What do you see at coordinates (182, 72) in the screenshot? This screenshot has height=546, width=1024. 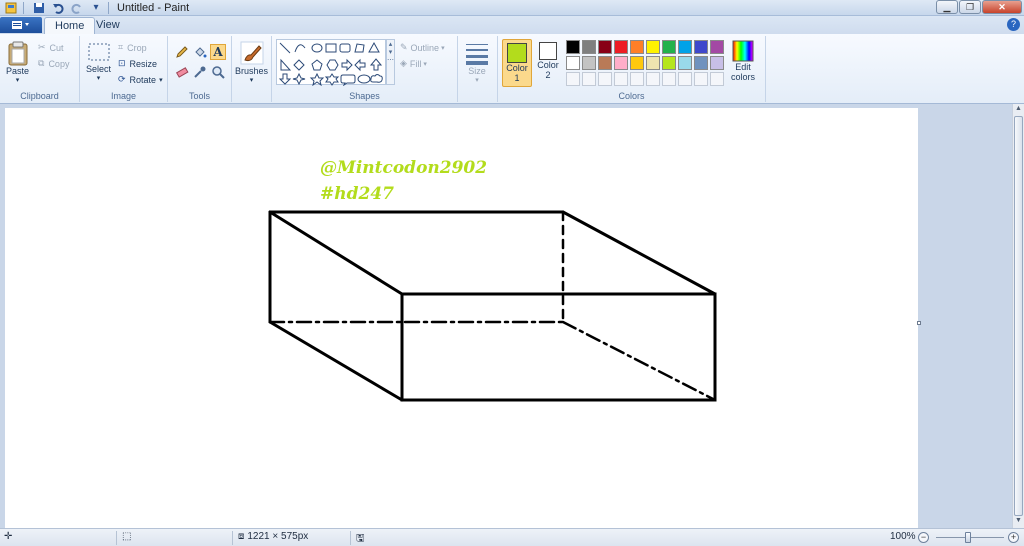 I see `eraser-icon` at bounding box center [182, 72].